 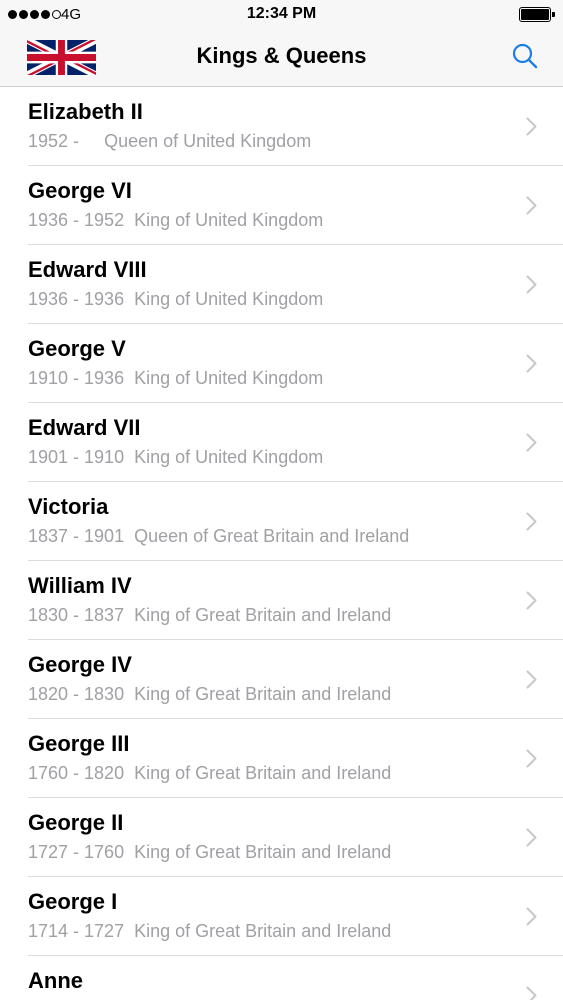 I want to click on reign-years: 1901 - 1910, so click(x=76, y=457).